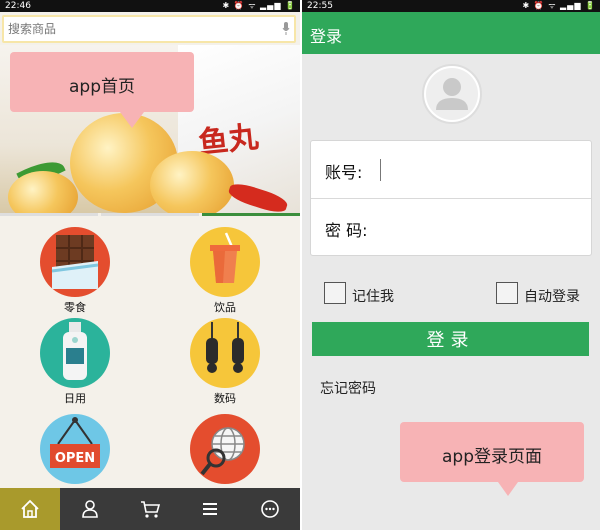  I want to click on tab-more, so click(270, 509).